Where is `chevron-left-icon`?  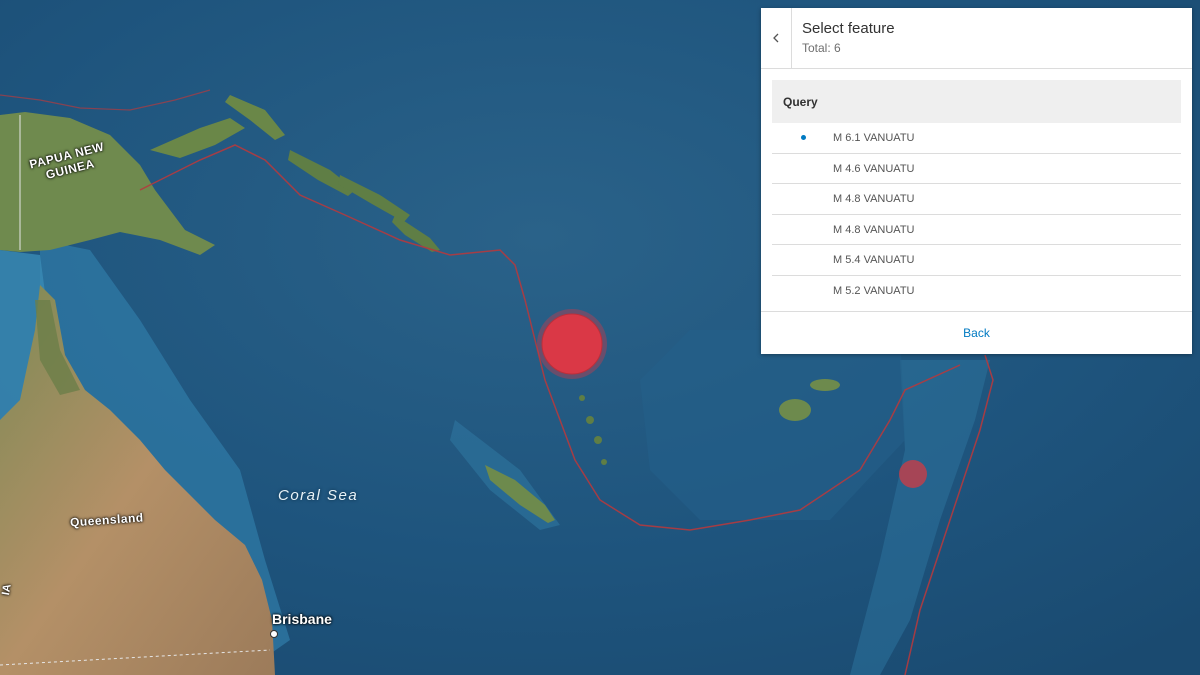 chevron-left-icon is located at coordinates (776, 38).